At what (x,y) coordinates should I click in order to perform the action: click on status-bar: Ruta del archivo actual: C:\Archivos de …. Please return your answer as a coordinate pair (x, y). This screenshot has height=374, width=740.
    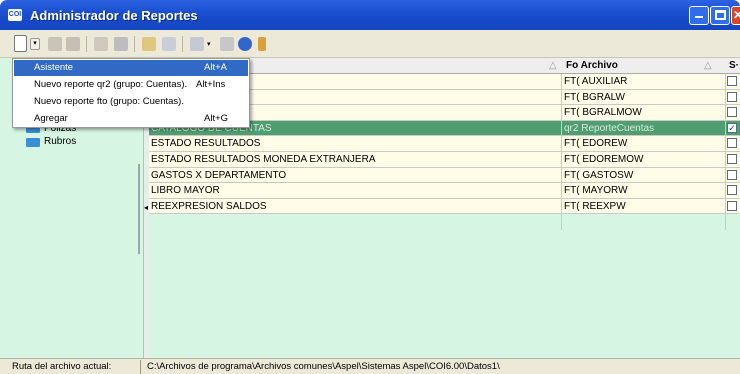
    Looking at the image, I should click on (370, 366).